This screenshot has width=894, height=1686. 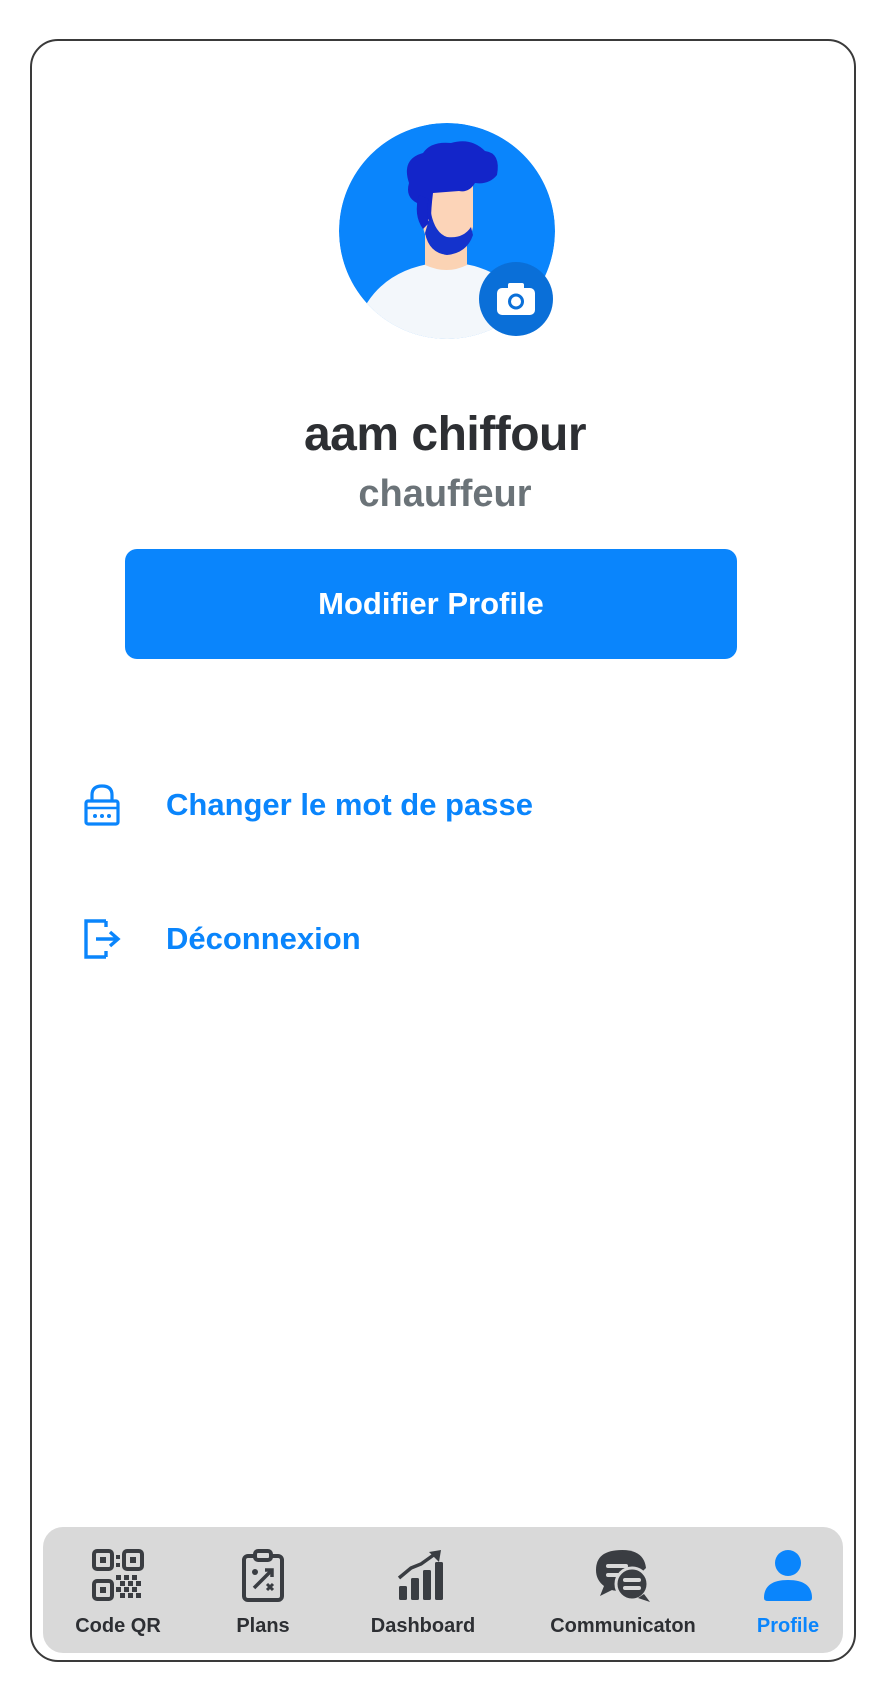 I want to click on change-password-label: Changer le mot de passe, so click(x=349, y=804).